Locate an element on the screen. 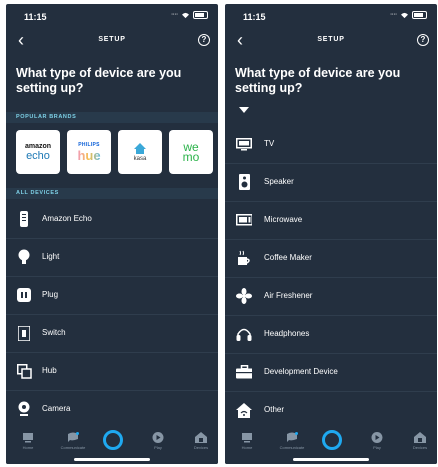  device-headphones: Headphones is located at coordinates (331, 334).